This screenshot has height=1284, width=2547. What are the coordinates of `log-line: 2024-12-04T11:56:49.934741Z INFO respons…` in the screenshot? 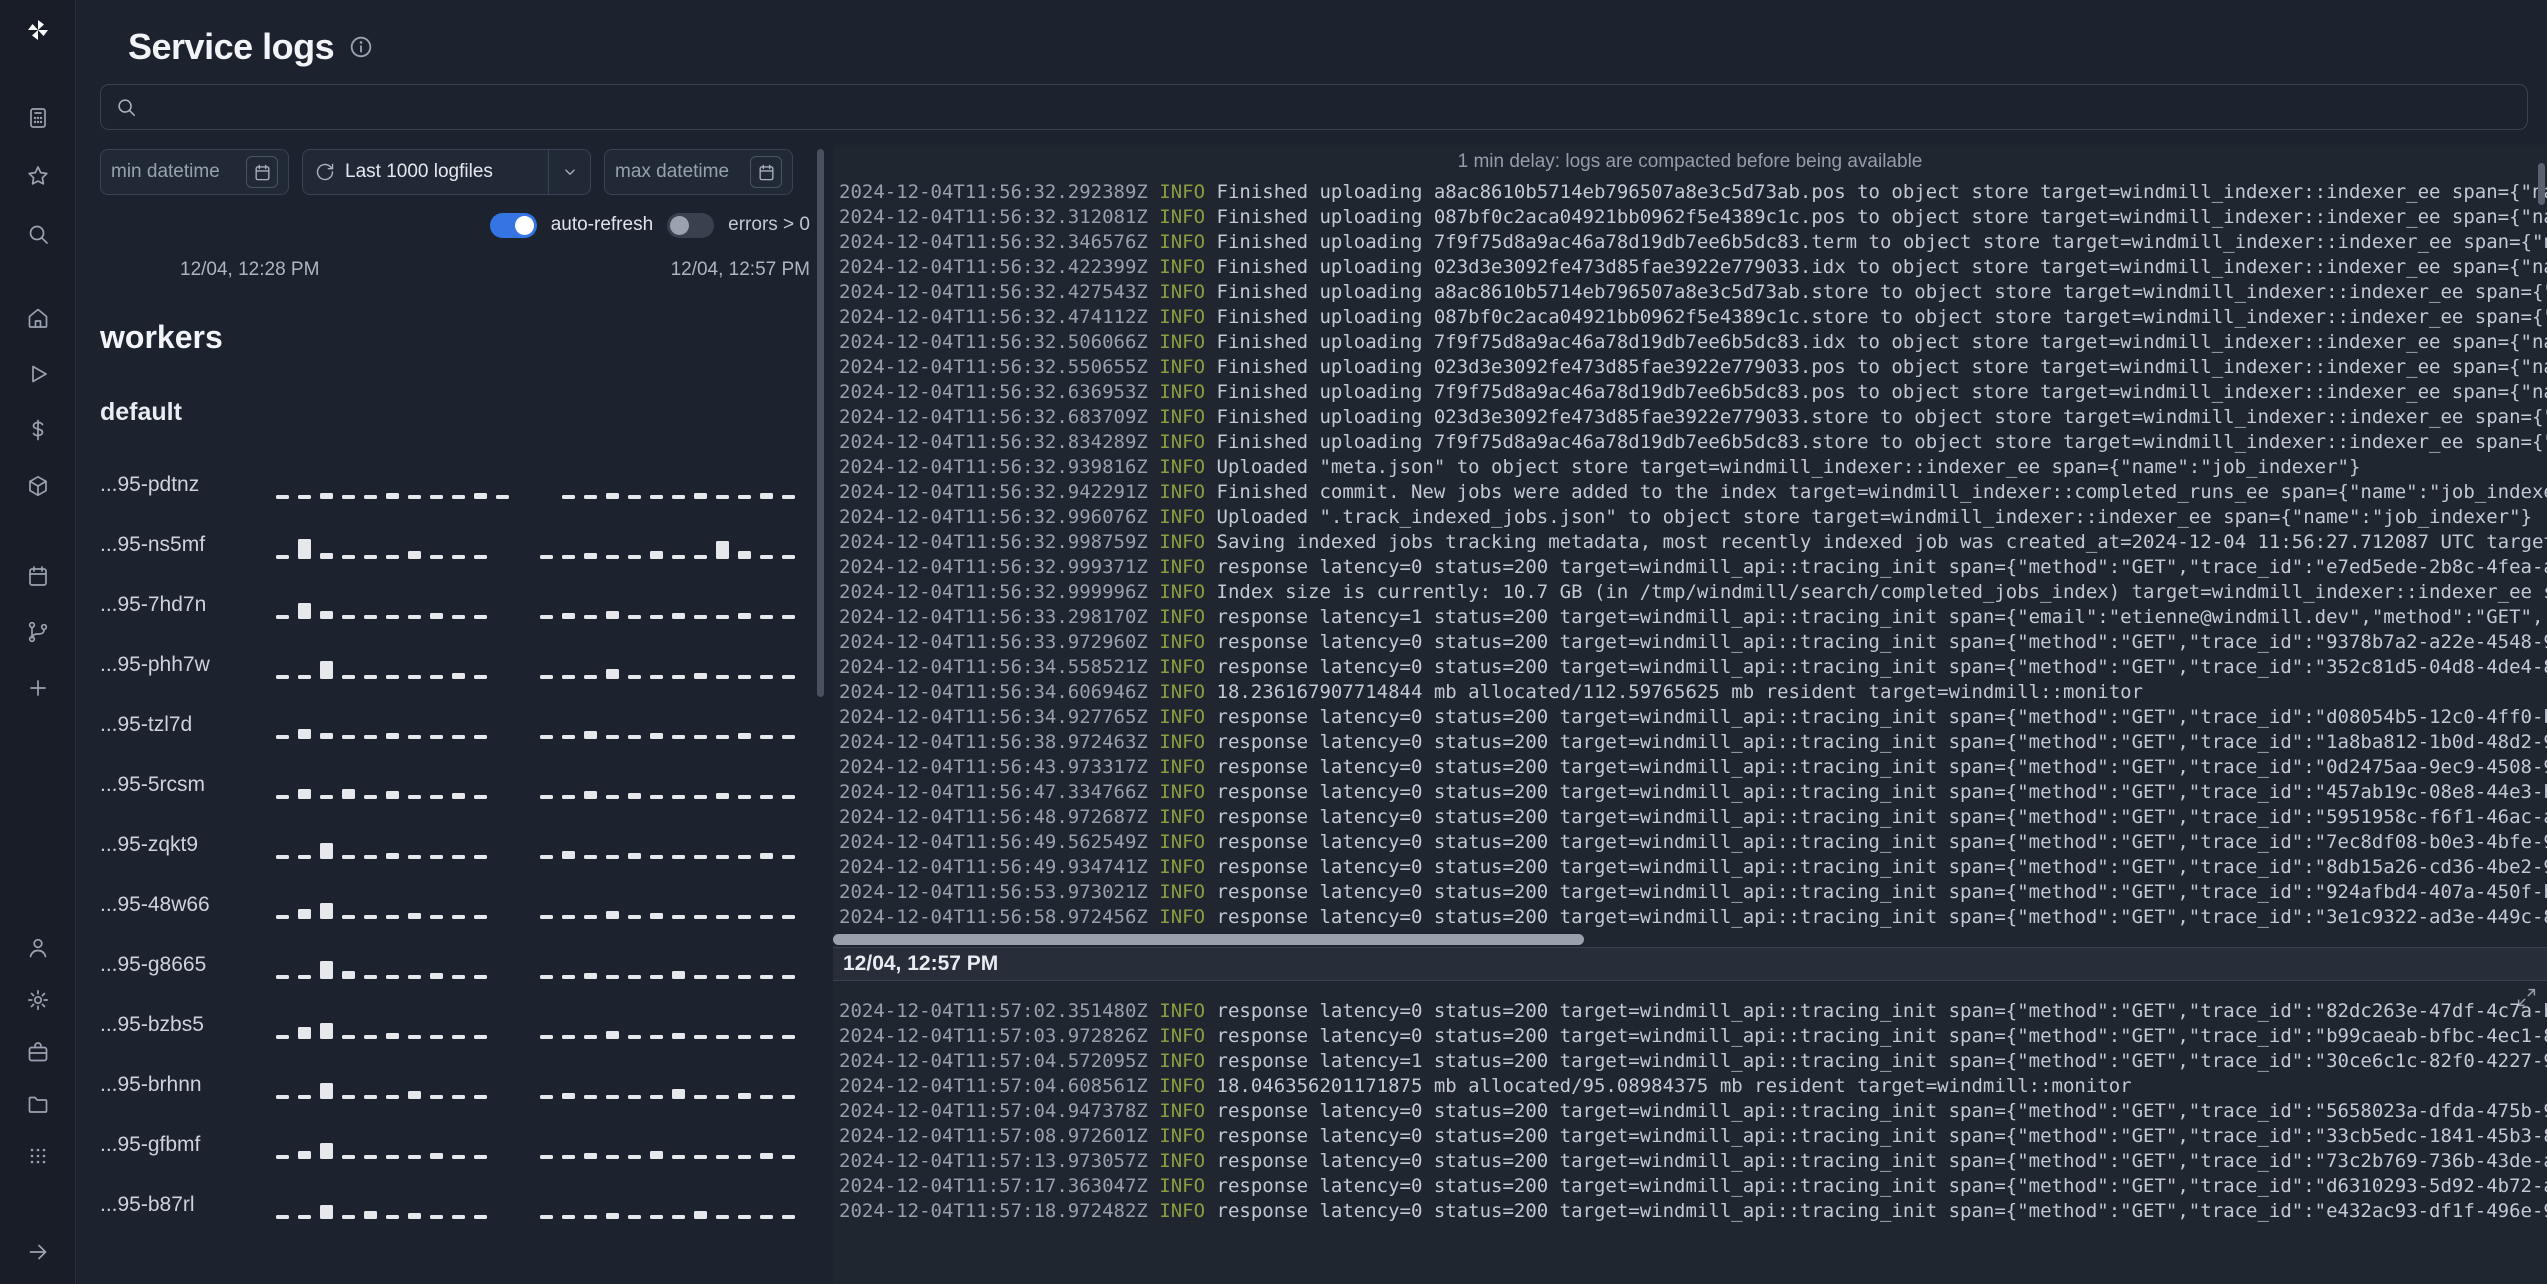 It's located at (1693, 867).